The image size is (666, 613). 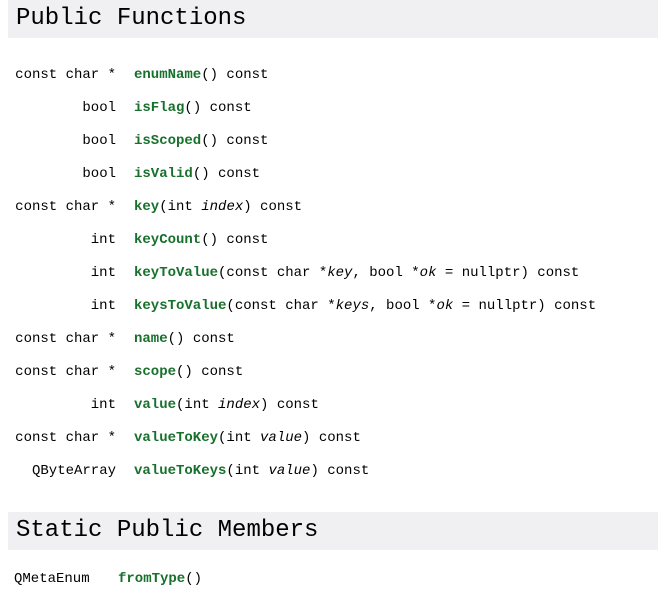 I want to click on function-signature: valueToKeys(int value) const, so click(x=356, y=470).